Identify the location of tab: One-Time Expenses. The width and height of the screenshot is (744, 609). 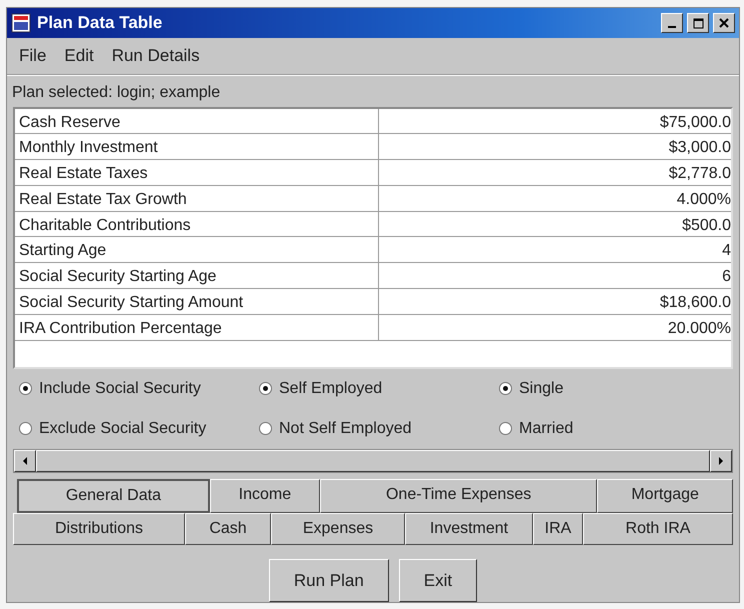
(459, 495).